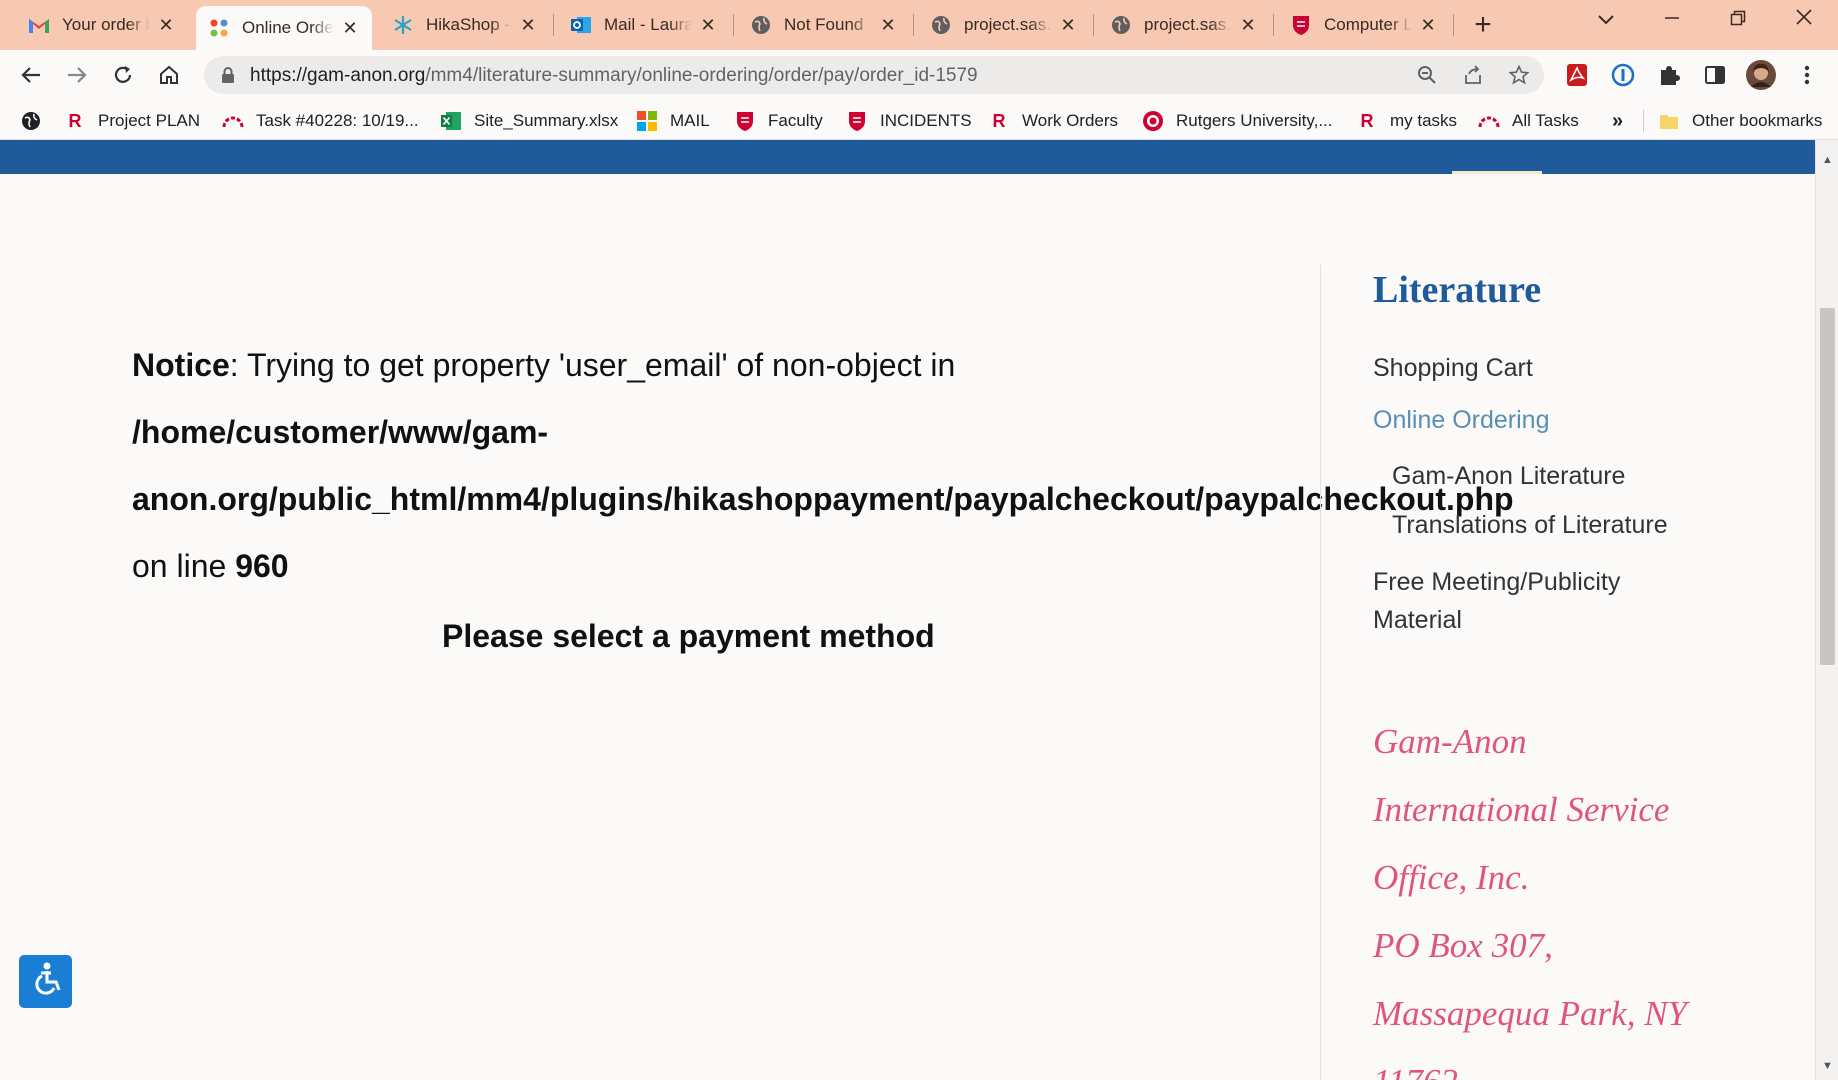  I want to click on menu-kebab-icon, so click(1807, 75).